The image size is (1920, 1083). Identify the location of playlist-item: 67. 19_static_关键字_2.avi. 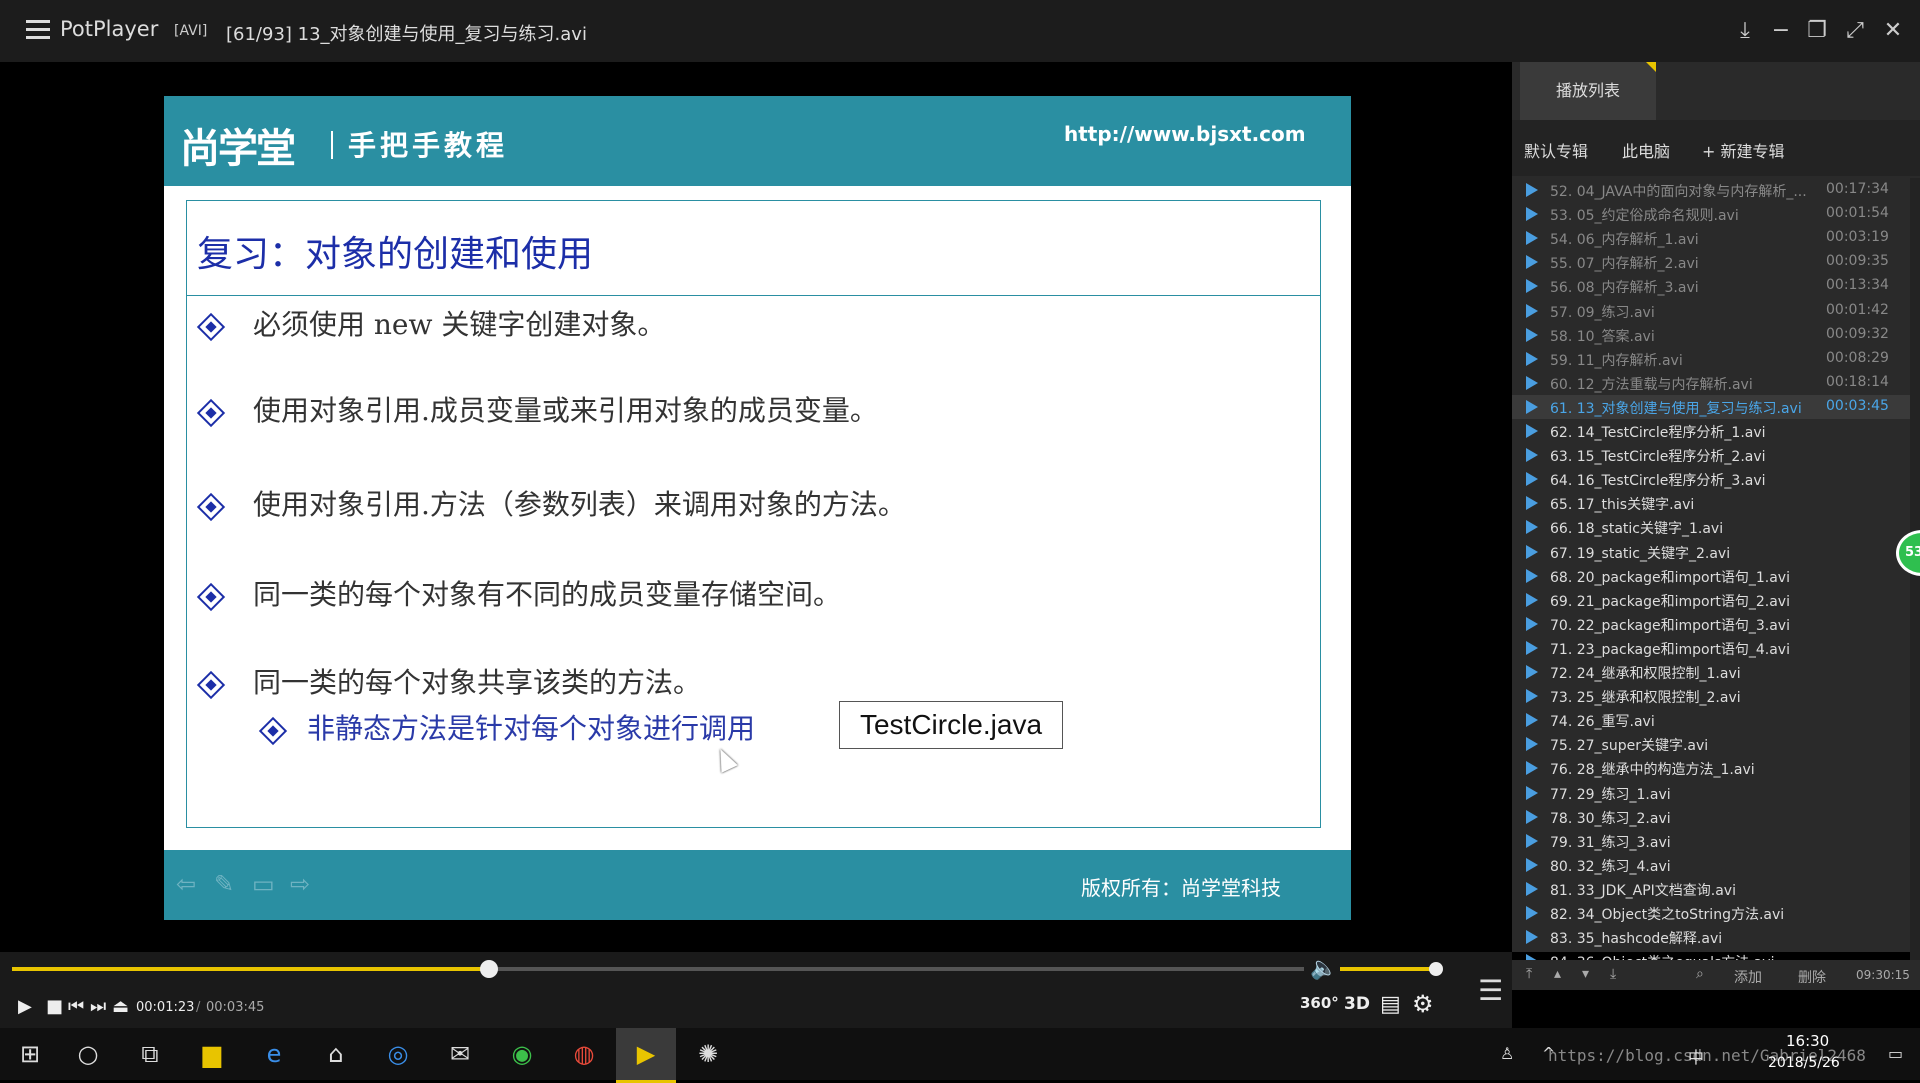
(1711, 552).